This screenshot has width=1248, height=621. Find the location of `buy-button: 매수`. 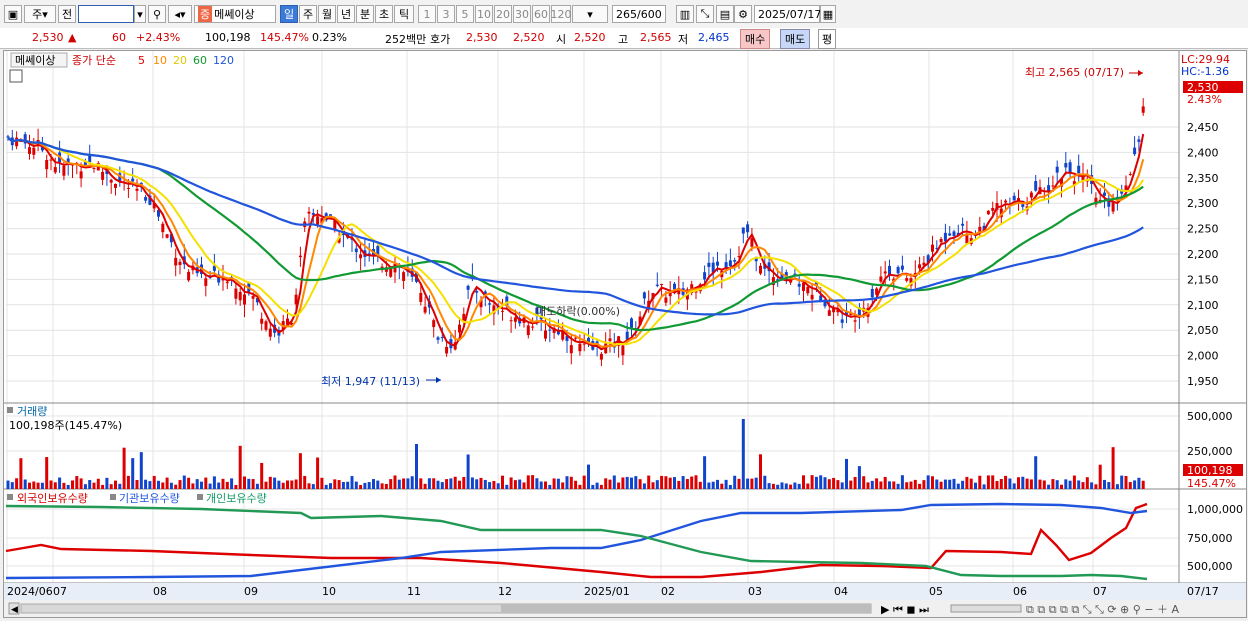

buy-button: 매수 is located at coordinates (755, 39).